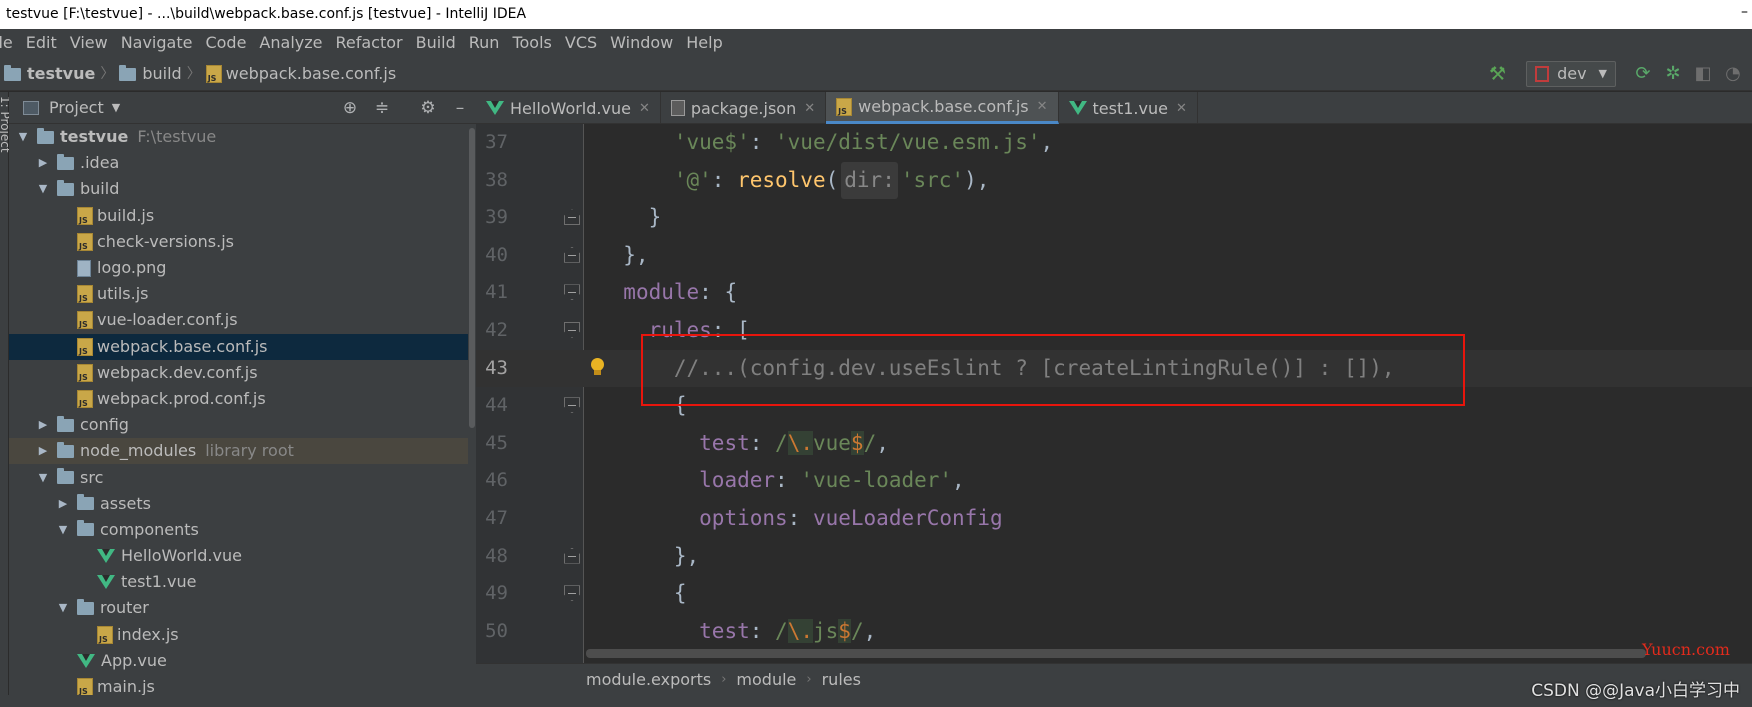  Describe the element at coordinates (841, 680) in the screenshot. I see `structure-breadcrumb-item: rules` at that location.